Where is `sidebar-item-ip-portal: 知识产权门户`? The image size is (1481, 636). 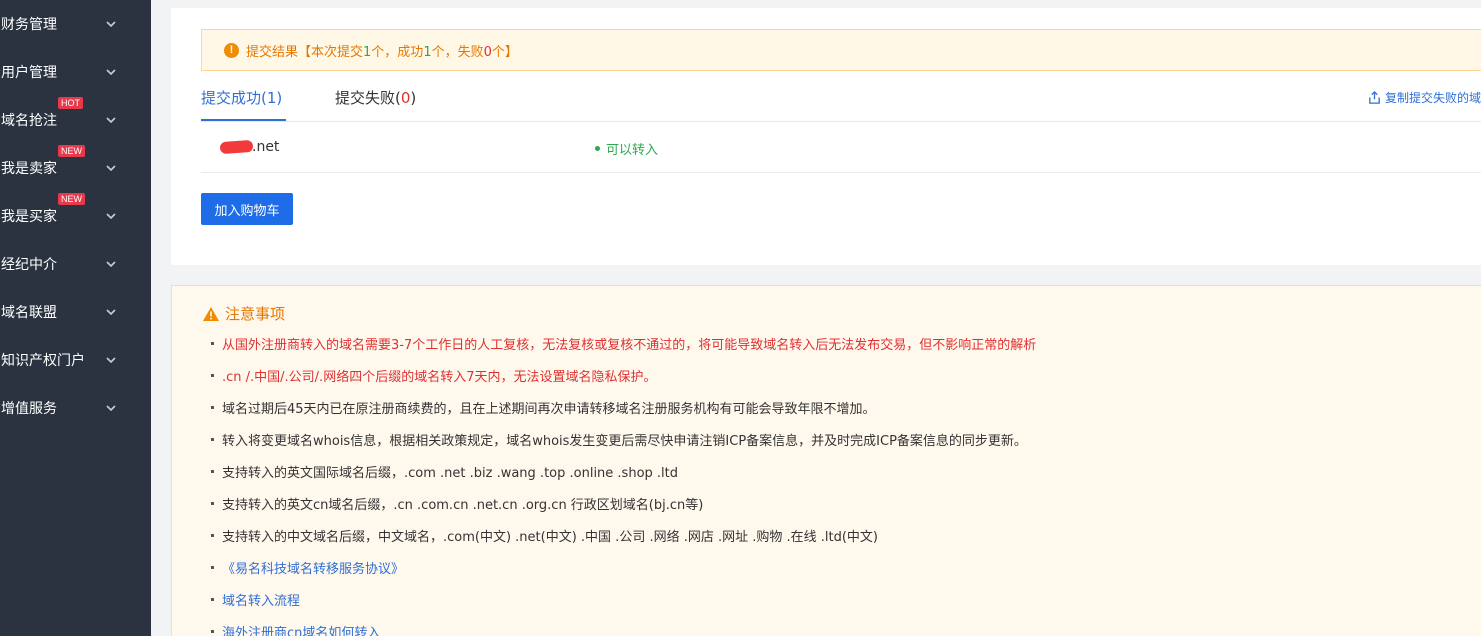
sidebar-item-ip-portal: 知识产权门户 is located at coordinates (75, 360).